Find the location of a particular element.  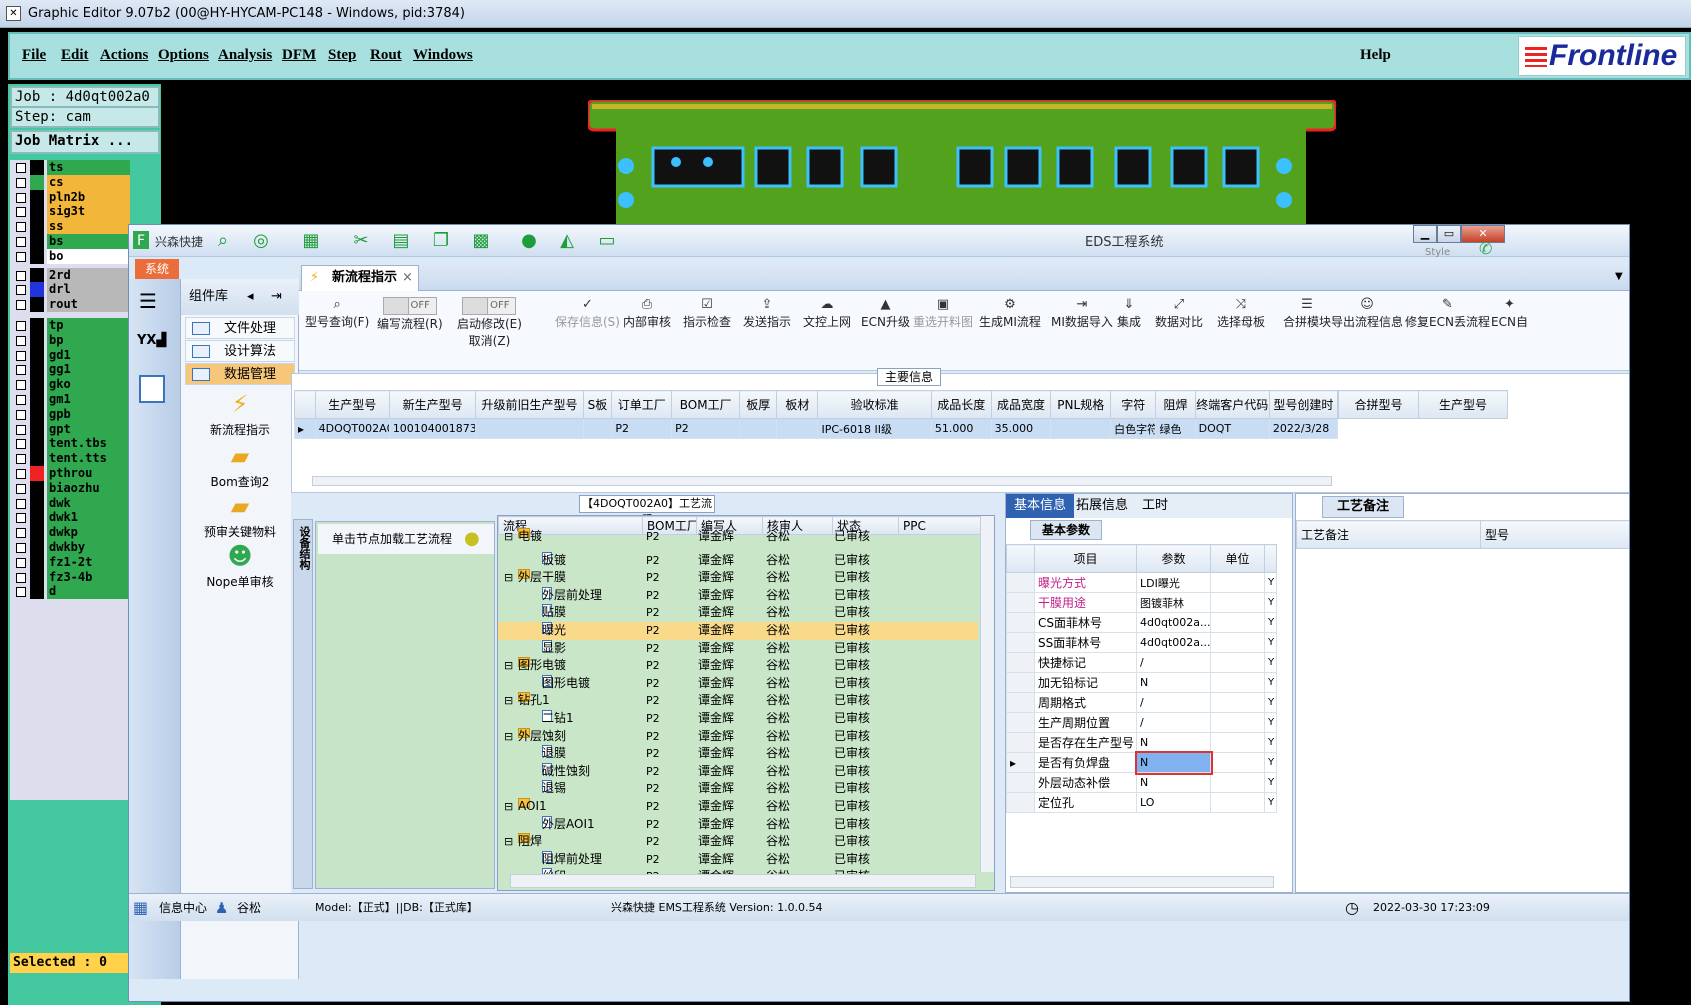

tree-vscroll is located at coordinates (987, 694).